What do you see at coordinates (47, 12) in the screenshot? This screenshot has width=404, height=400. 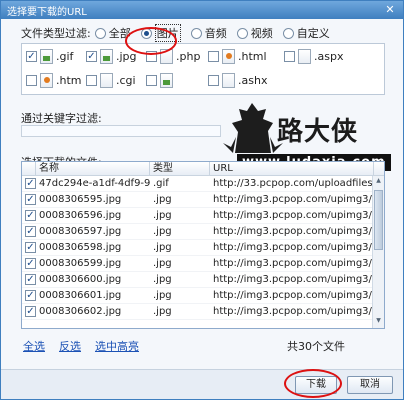 I see `window-title: 选择要下载的URL` at bounding box center [47, 12].